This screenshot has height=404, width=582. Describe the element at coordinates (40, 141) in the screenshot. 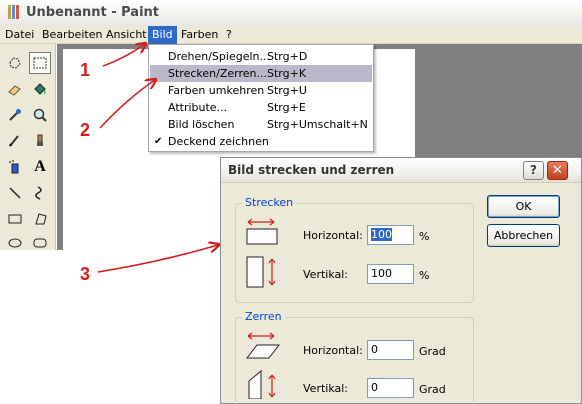

I see `brush-icon` at that location.